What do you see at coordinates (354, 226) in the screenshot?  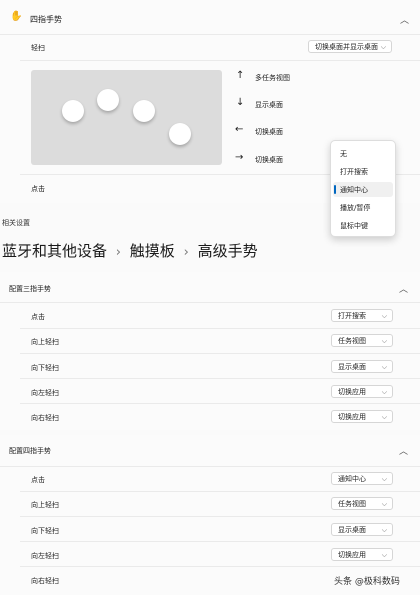 I see `menu-item-middle-click: 鼠标中键` at bounding box center [354, 226].